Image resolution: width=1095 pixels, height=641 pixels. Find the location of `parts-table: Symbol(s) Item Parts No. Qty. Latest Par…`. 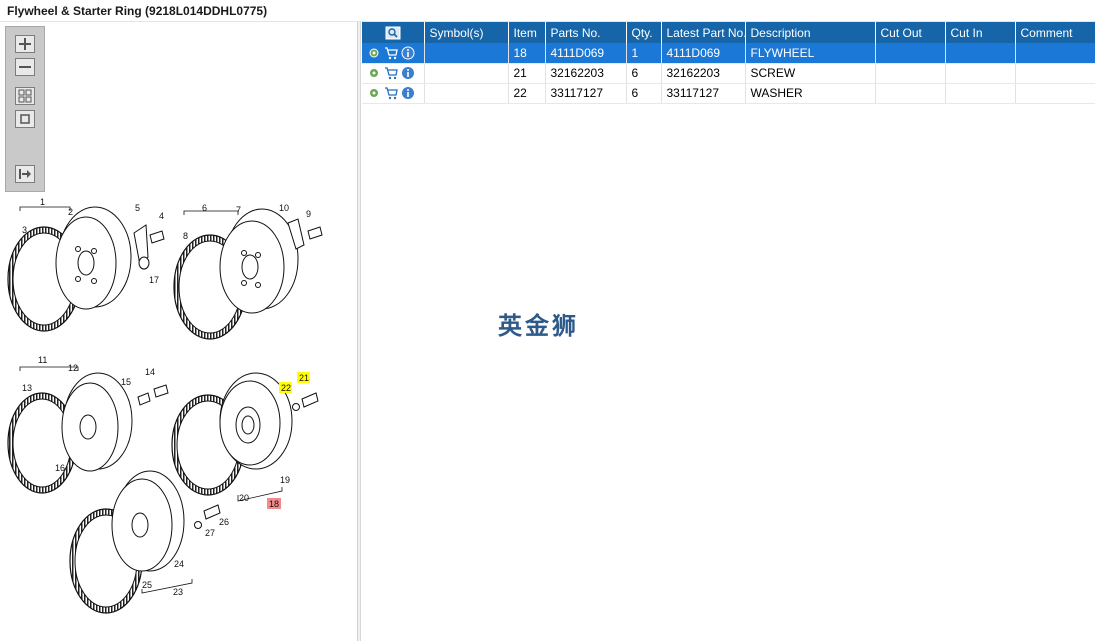

parts-table: Symbol(s) Item Parts No. Qty. Latest Par… is located at coordinates (728, 63).